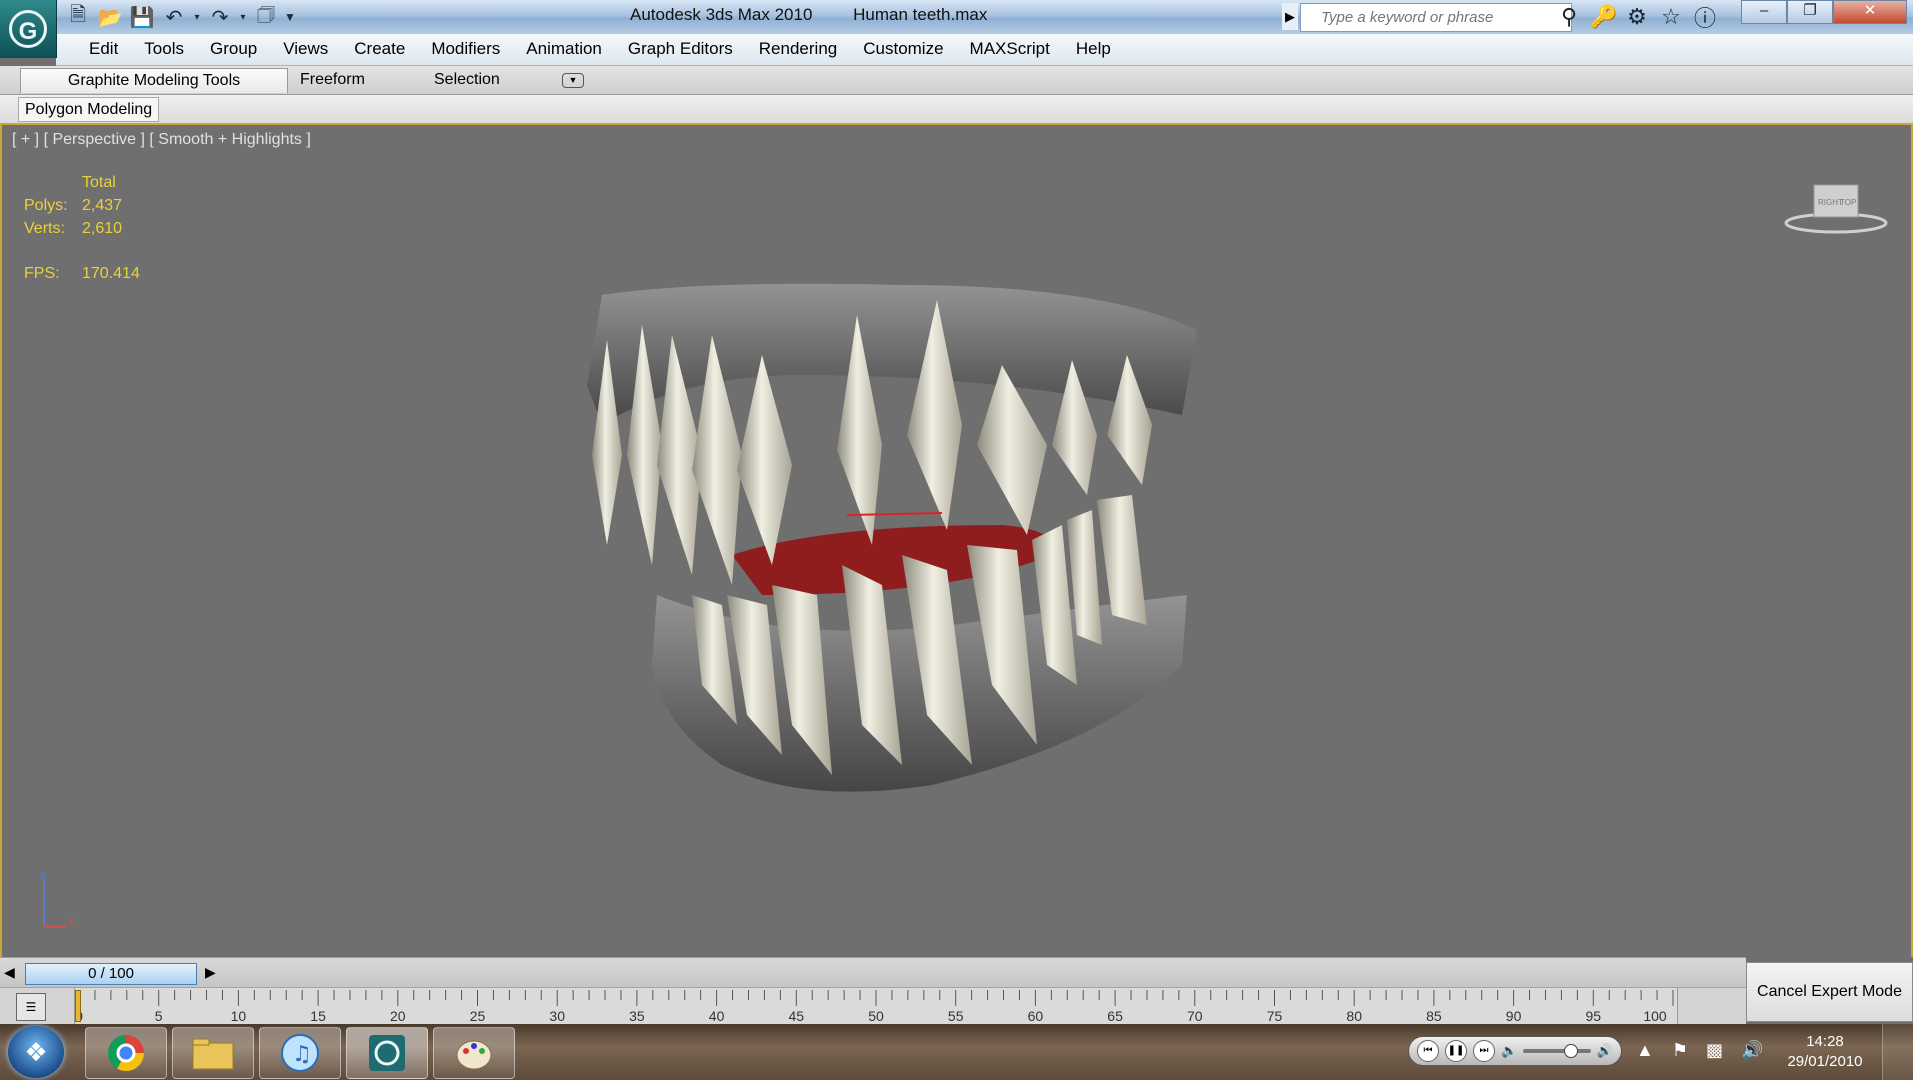  I want to click on redo-dropdown-icon: ▾, so click(243, 17).